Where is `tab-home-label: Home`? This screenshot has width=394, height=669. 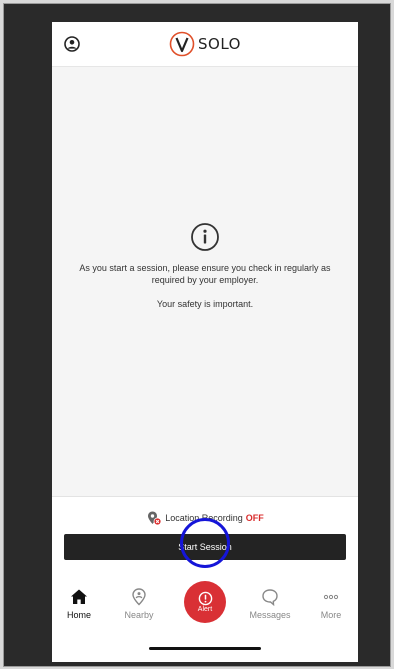 tab-home-label: Home is located at coordinates (78, 615).